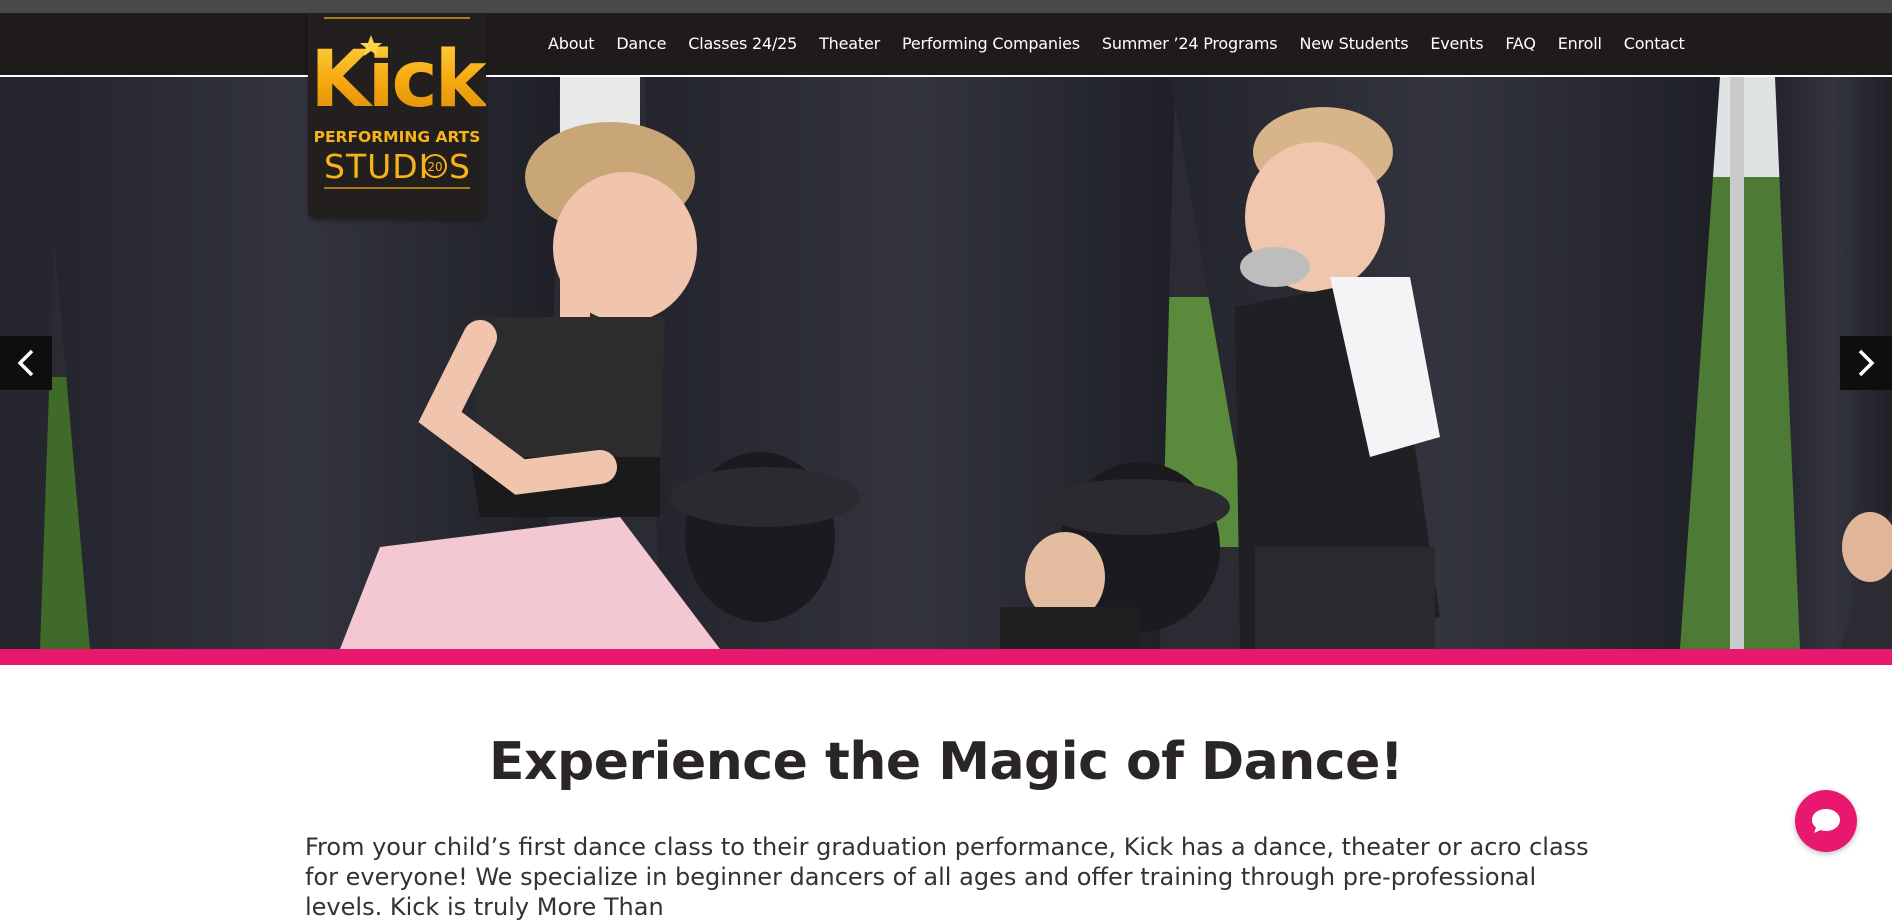 The image size is (1892, 922). I want to click on chat-bubble-icon, so click(1826, 821).